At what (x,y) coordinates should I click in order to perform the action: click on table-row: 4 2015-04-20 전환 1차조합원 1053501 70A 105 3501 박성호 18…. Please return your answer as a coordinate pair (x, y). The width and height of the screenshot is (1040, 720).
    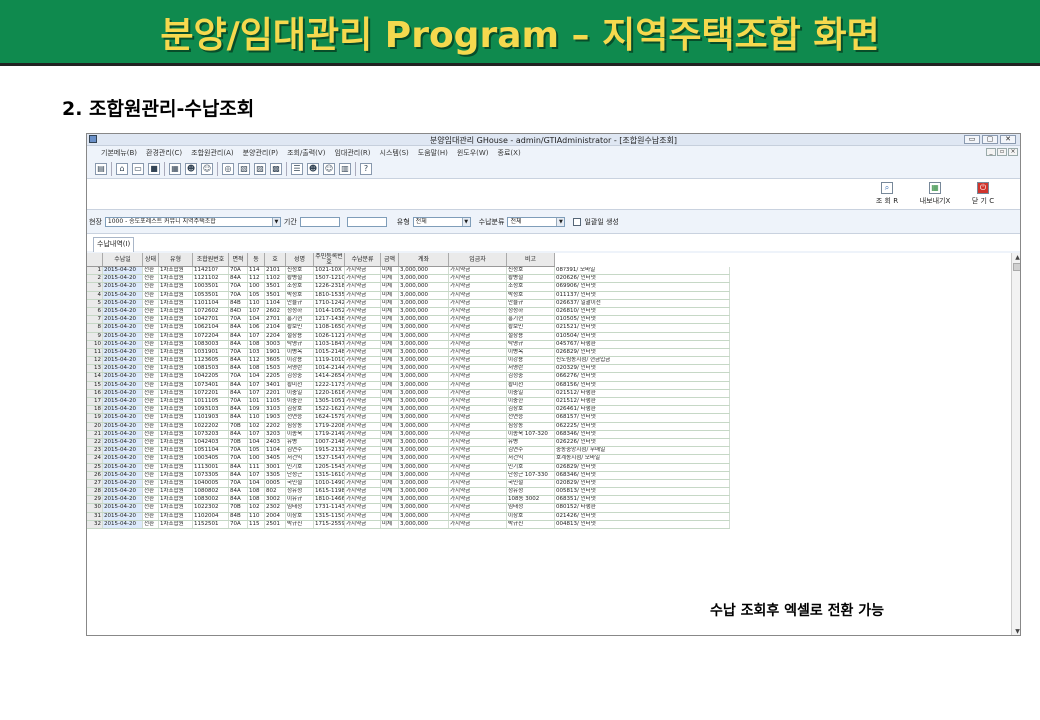
    Looking at the image, I should click on (408, 295).